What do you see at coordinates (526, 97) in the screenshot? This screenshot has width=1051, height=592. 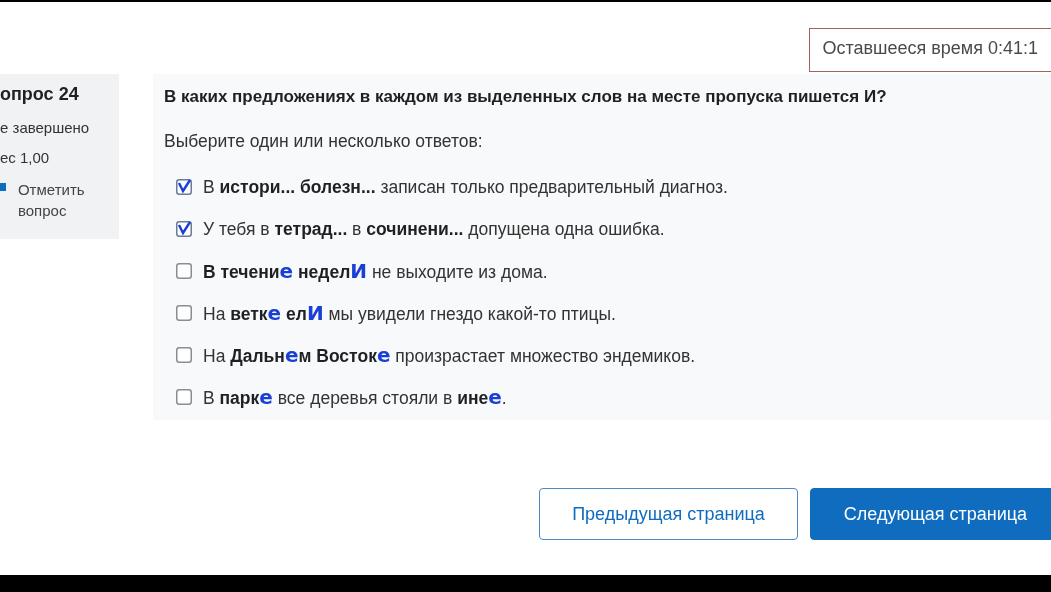 I see `question-text: В каких предложениях в каждом из выделенных слов на месте пропуска пишется И?` at bounding box center [526, 97].